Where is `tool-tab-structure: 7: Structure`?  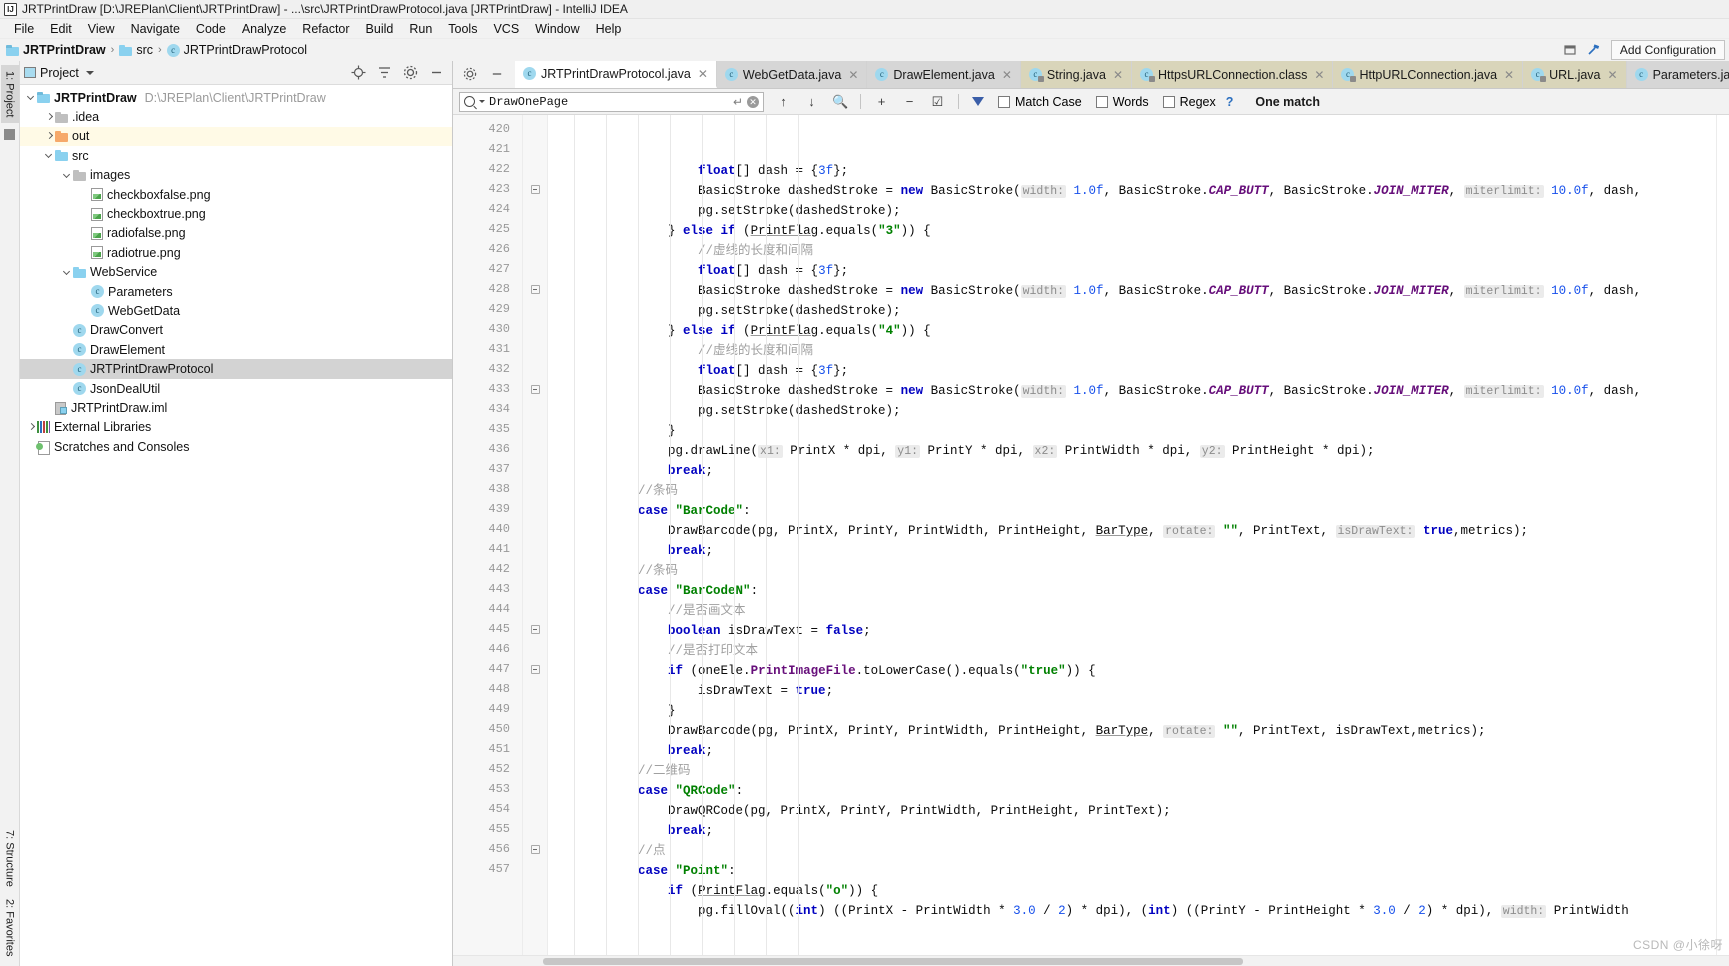
tool-tab-structure: 7: Structure is located at coordinates (10, 858).